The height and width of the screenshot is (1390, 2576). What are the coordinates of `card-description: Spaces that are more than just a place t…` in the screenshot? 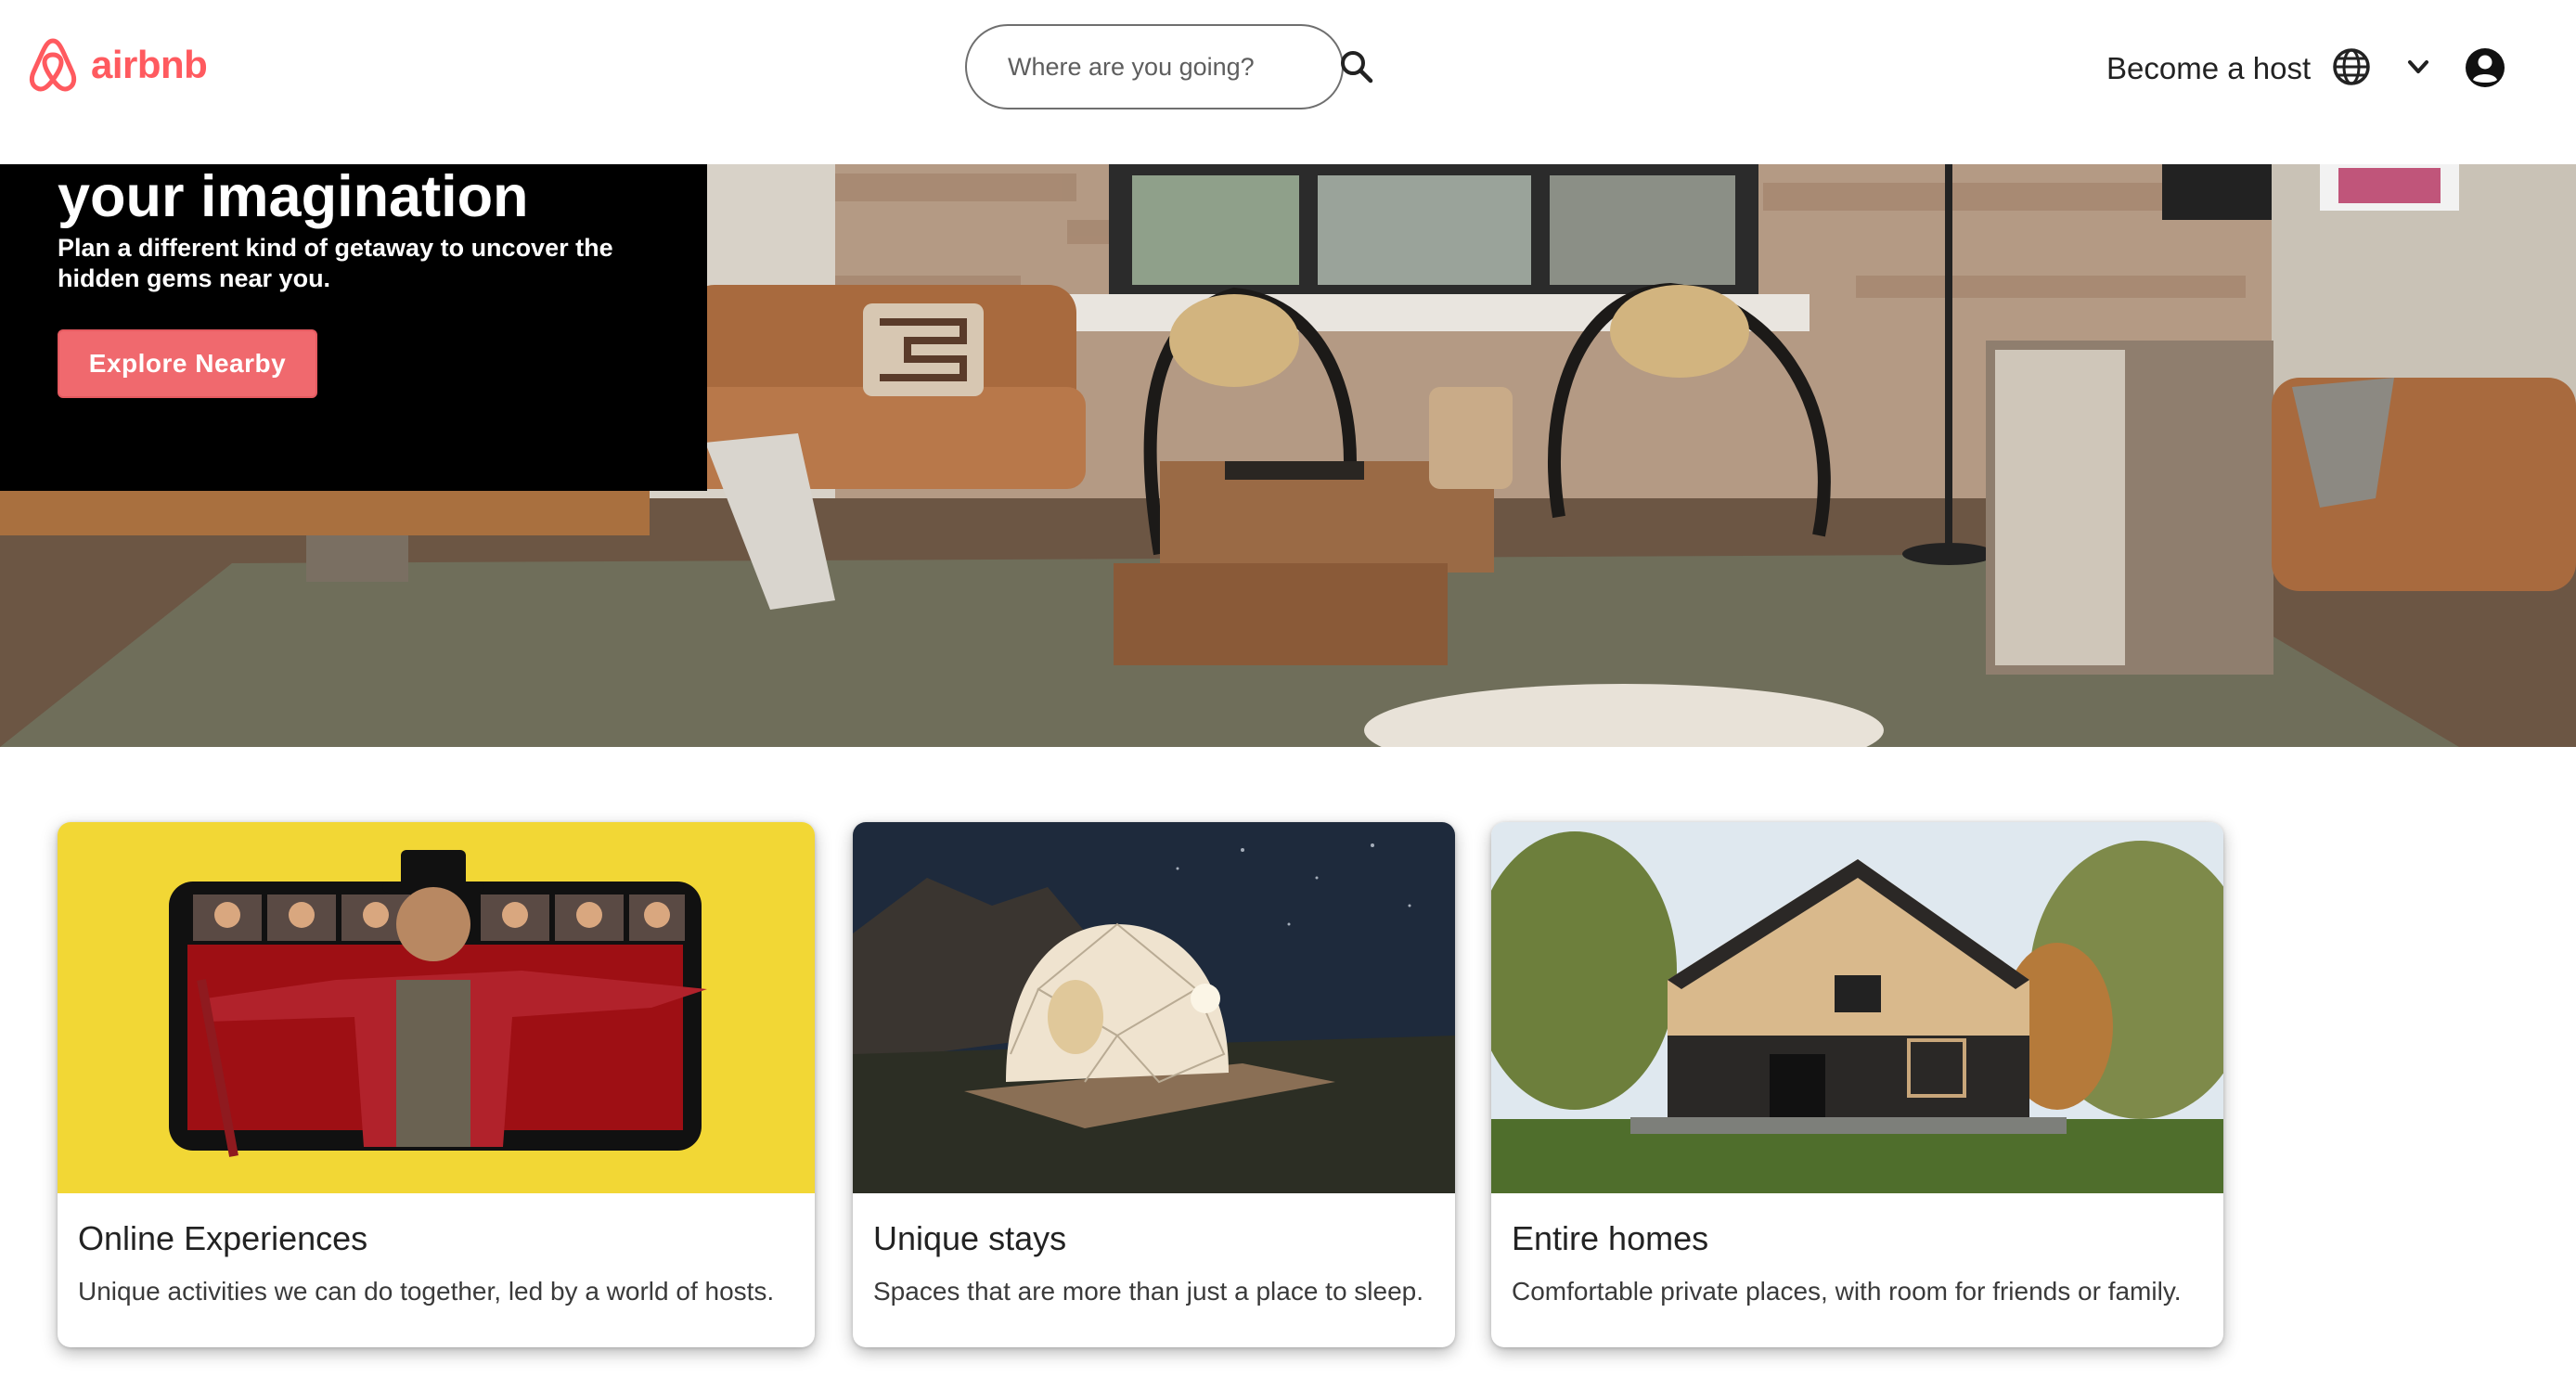 It's located at (1148, 1292).